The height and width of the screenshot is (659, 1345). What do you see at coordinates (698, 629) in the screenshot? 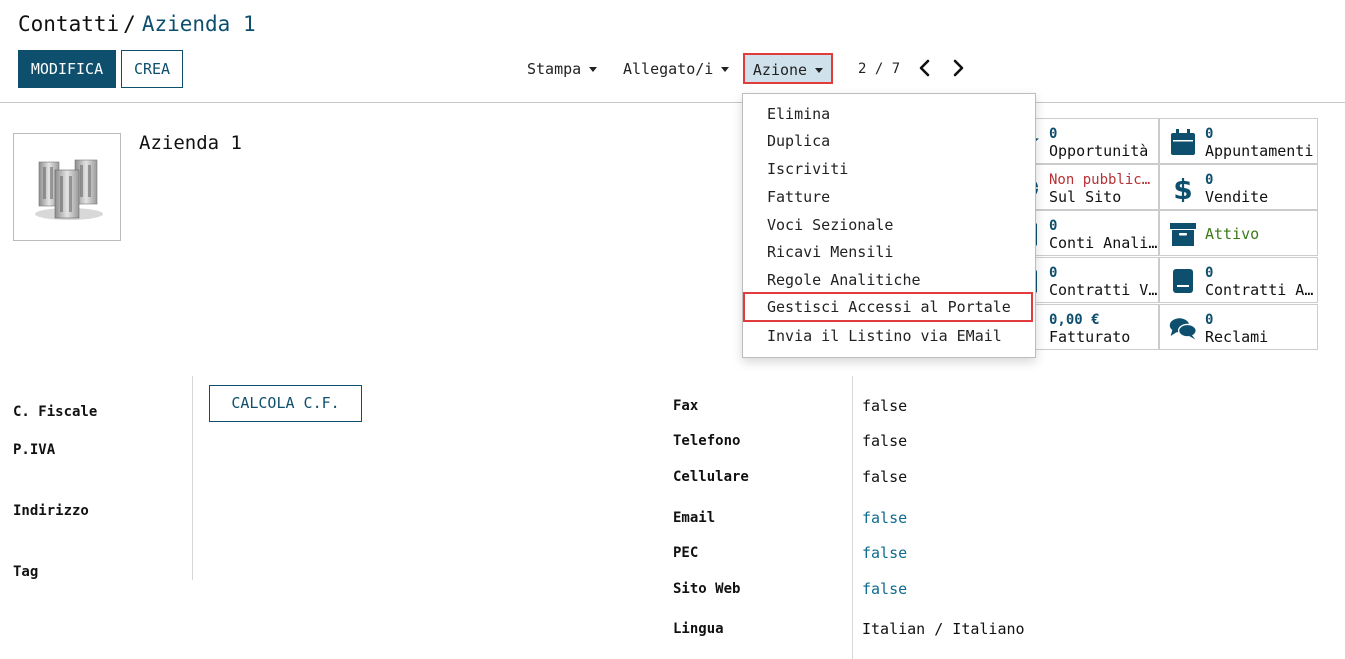
I see `field-label-lingua: Lingua` at bounding box center [698, 629].